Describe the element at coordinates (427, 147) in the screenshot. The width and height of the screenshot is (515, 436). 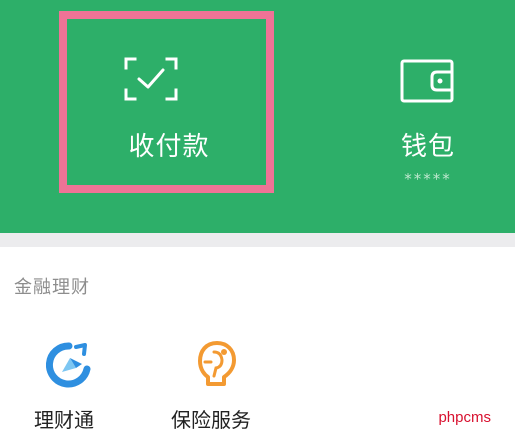
I see `wallet-label: 钱包` at that location.